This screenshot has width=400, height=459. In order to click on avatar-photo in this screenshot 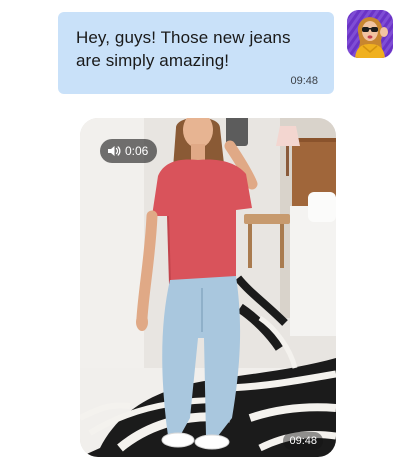, I will do `click(370, 34)`.